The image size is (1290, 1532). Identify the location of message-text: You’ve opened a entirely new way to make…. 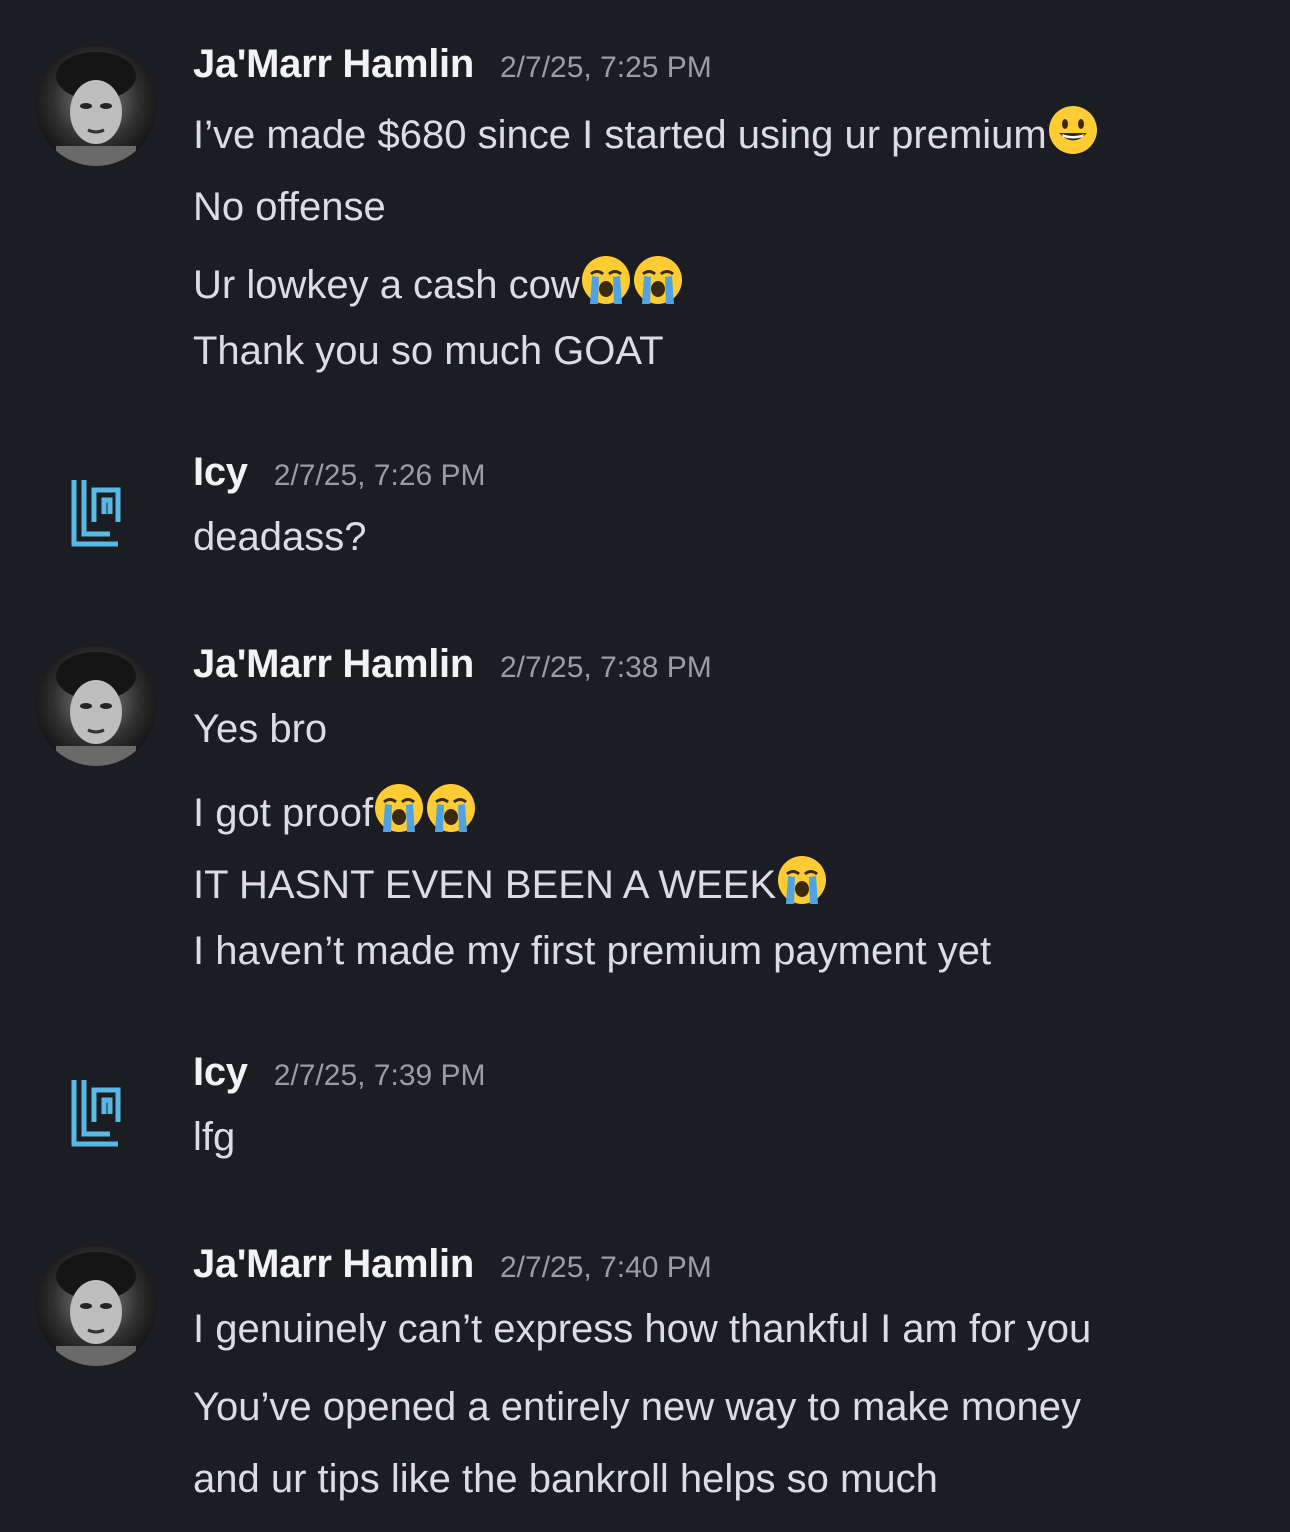
(637, 1407).